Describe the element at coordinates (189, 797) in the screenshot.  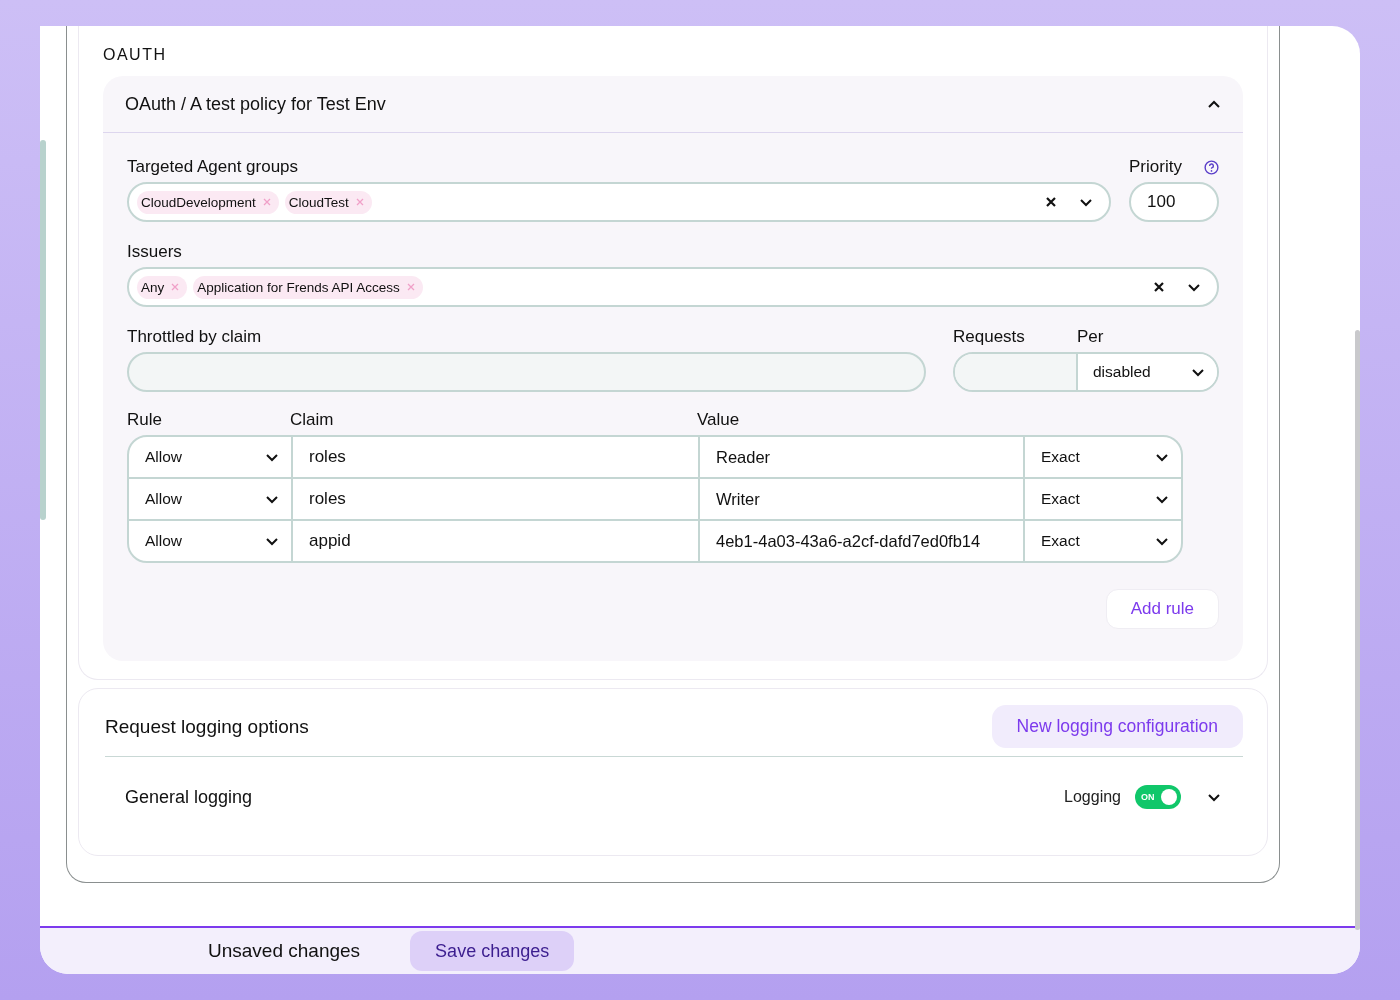
I see `logging-item-title: General logging` at that location.